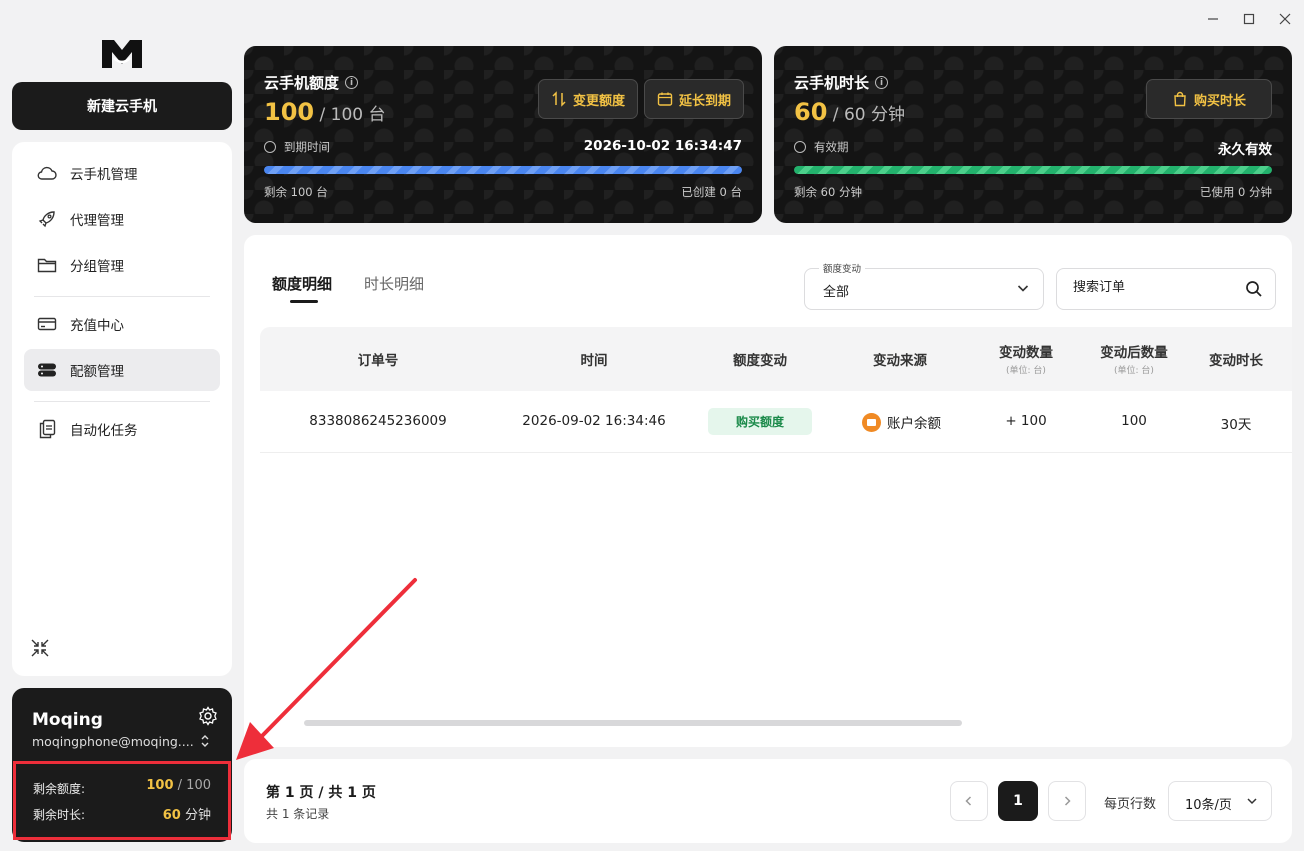 The width and height of the screenshot is (1304, 851). I want to click on cell-order: 8338086245236009, so click(378, 421).